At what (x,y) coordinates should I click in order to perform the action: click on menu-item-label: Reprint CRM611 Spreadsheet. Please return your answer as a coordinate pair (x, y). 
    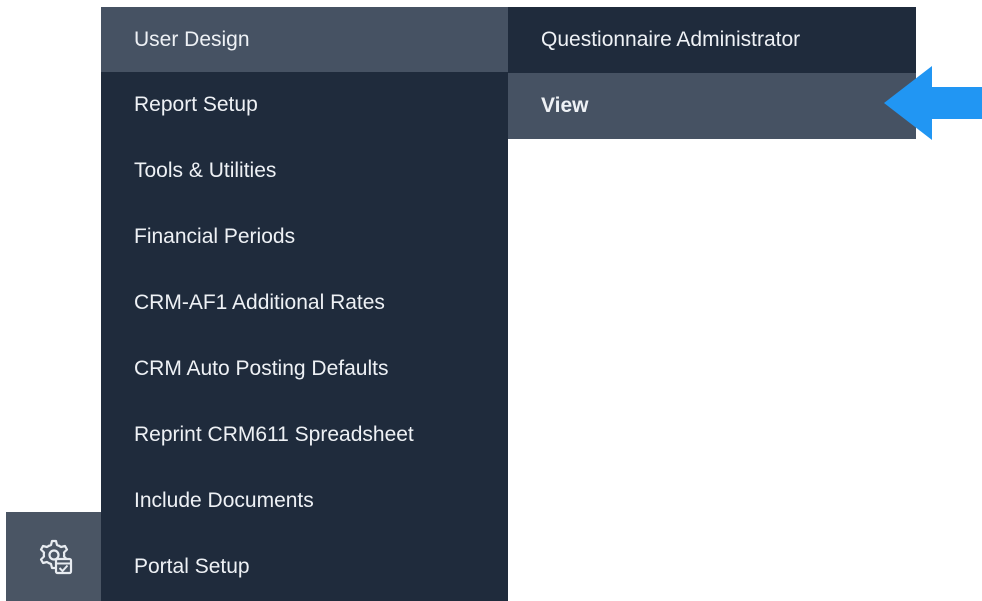
    Looking at the image, I should click on (274, 434).